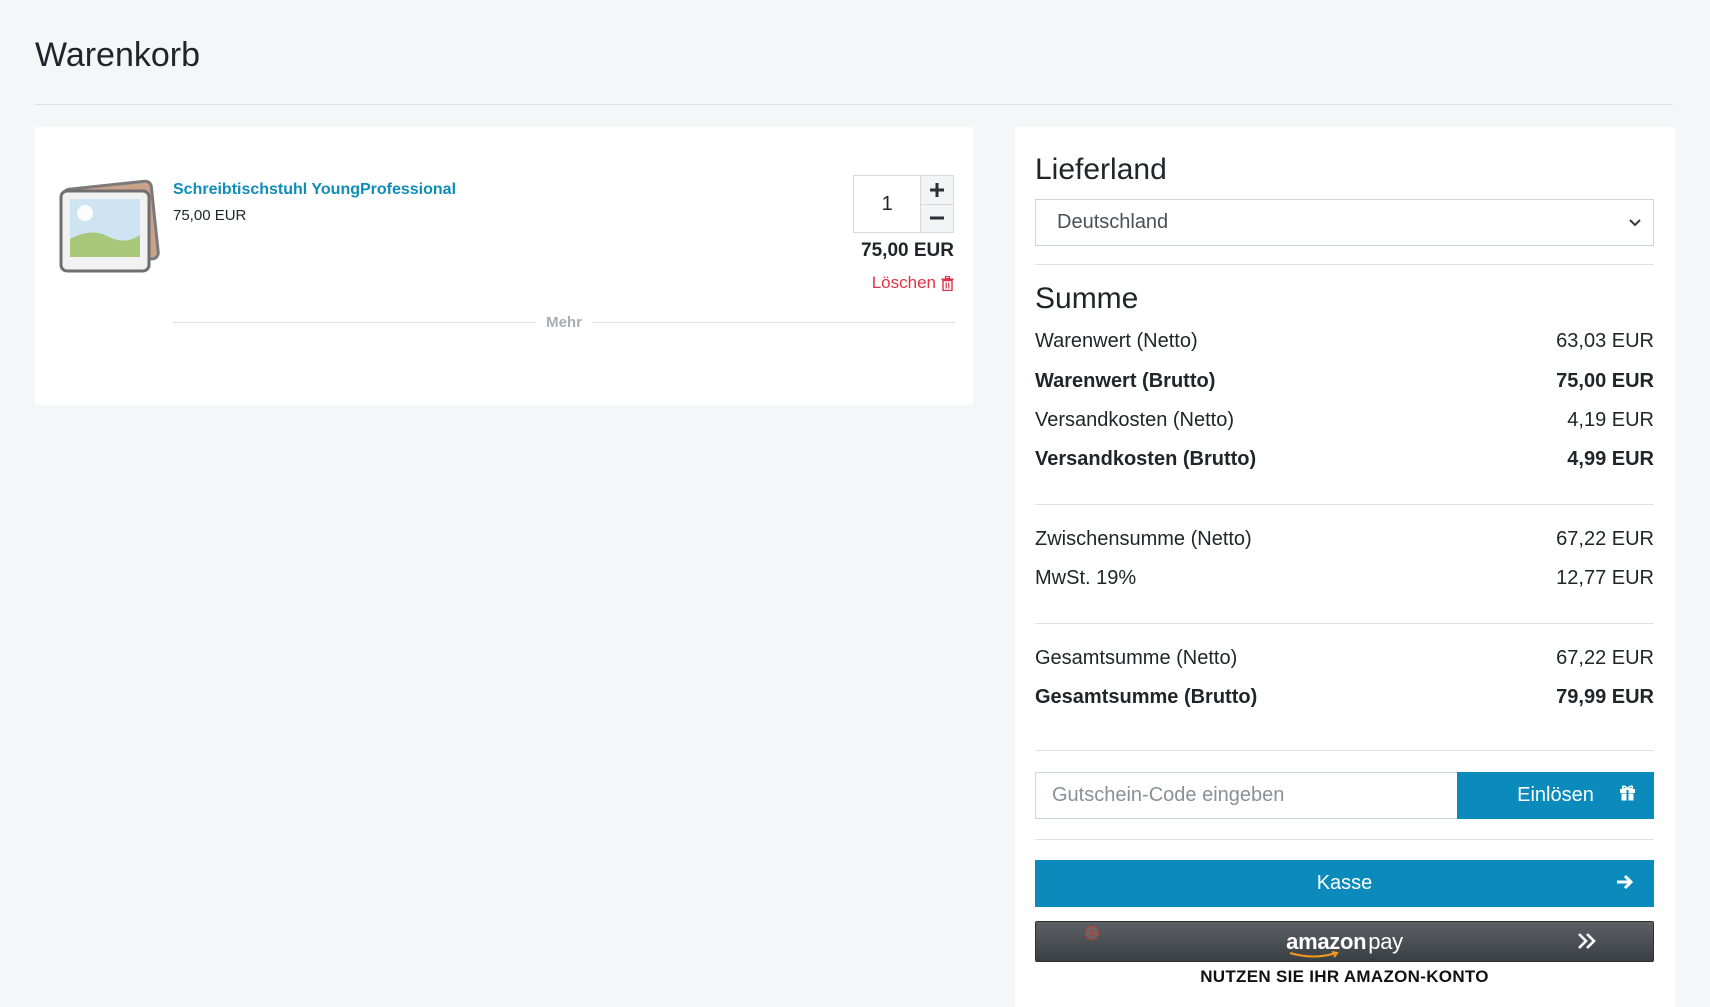  I want to click on summary-row-shipping-net: Versandkosten (Netto) 4,19 EUR, so click(1344, 420).